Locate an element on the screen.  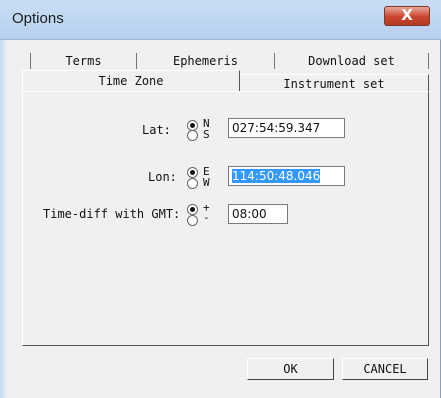
tab-terms: Terms is located at coordinates (83, 61).